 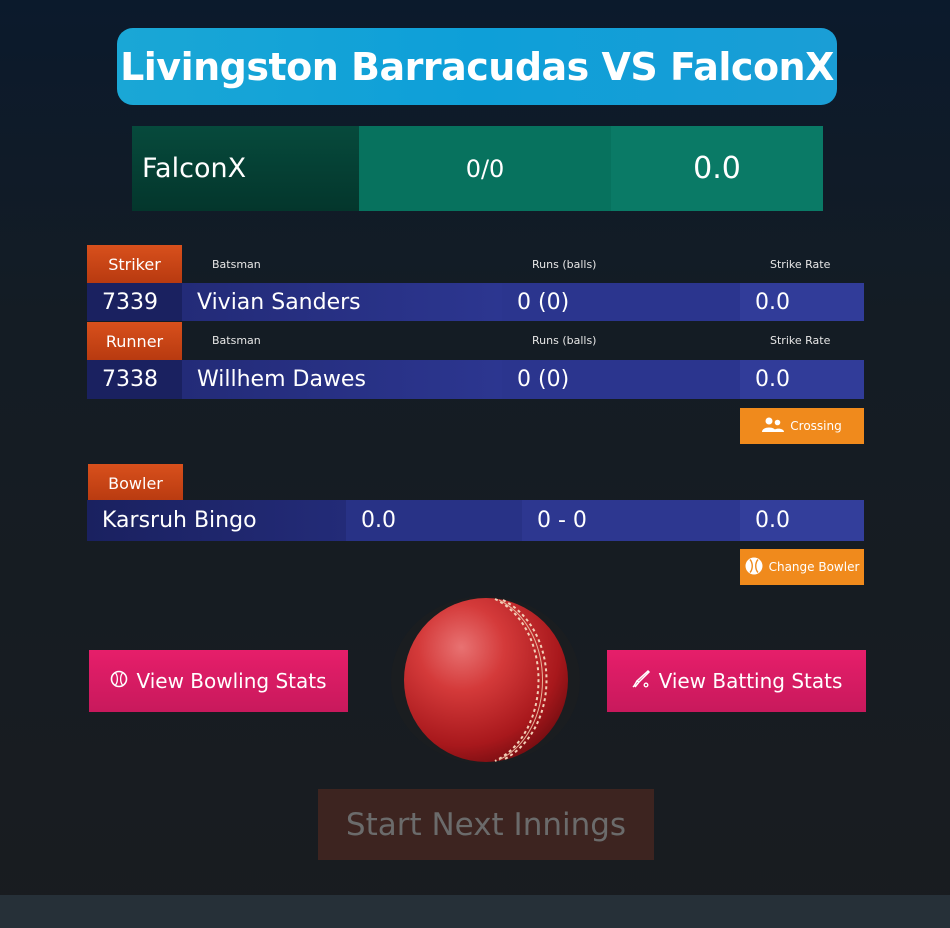 I want to click on striker-id: 7339, so click(x=134, y=302).